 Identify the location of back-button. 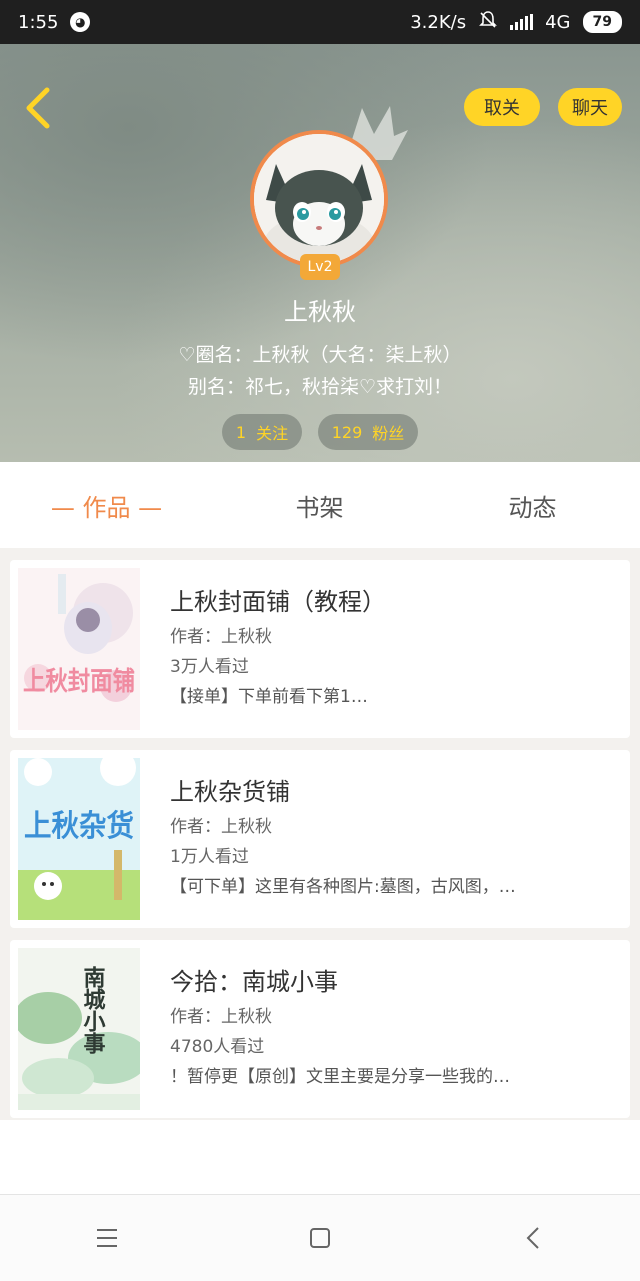
(38, 108).